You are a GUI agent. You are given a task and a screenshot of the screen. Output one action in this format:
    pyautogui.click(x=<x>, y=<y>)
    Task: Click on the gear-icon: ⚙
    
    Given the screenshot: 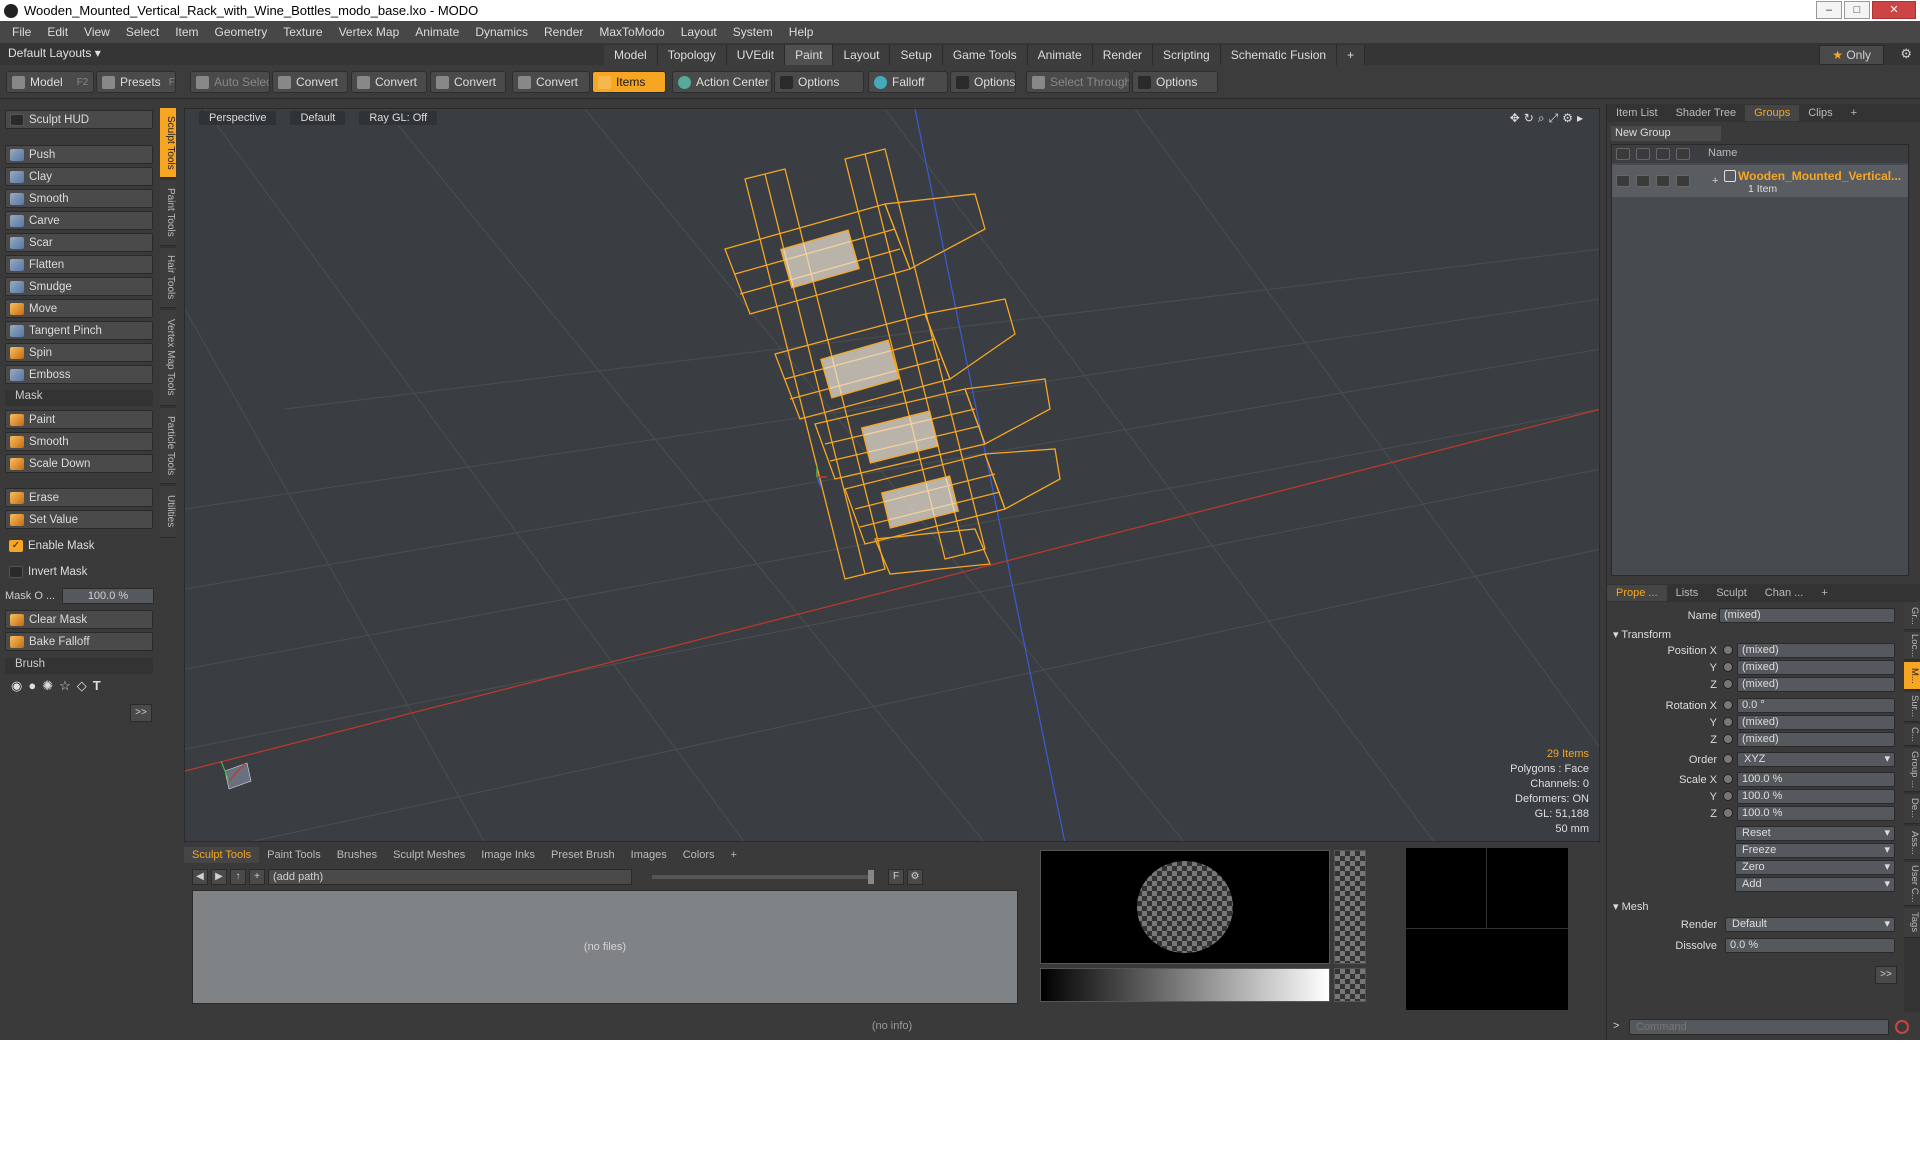 What is the action you would take?
    pyautogui.click(x=1906, y=54)
    